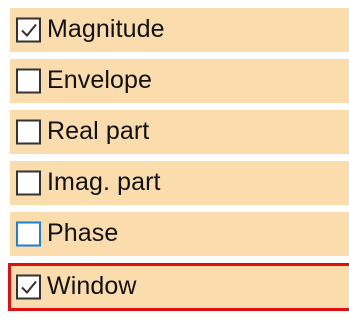 The image size is (349, 321). I want to click on magnitude-label: Magnitude, so click(106, 28).